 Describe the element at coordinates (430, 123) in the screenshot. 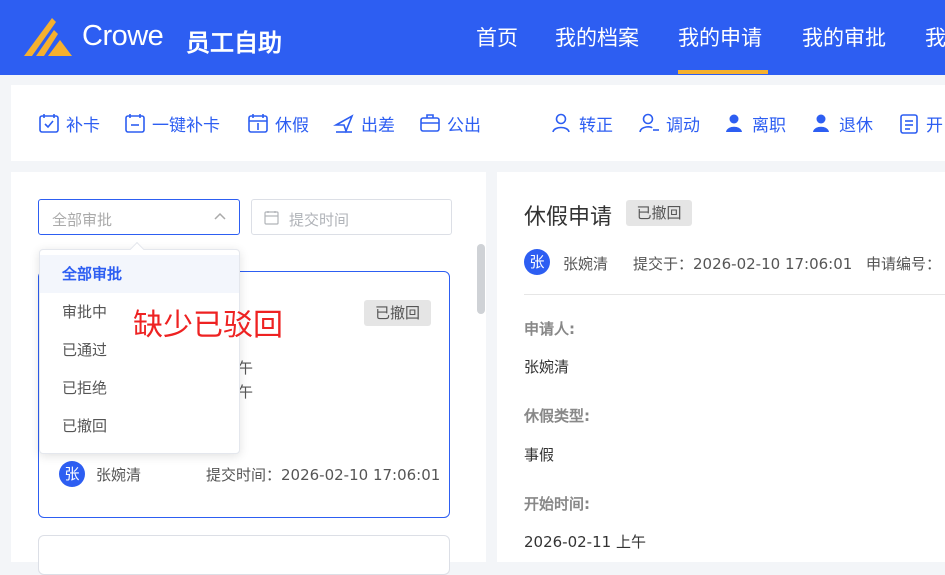

I see `briefcase-icon` at that location.